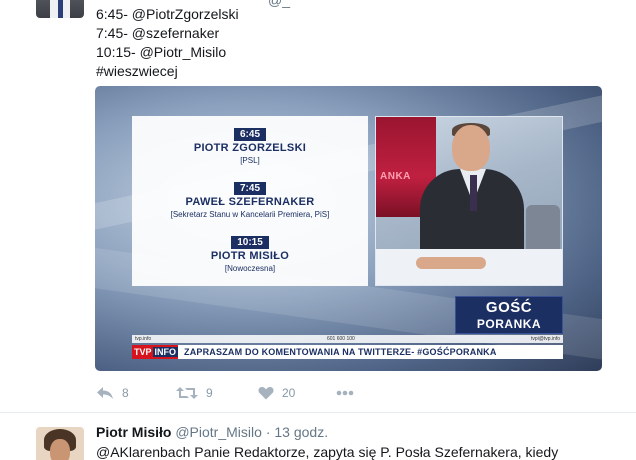 Image resolution: width=636 pixels, height=460 pixels. I want to click on studio-camera-view: ANKA, so click(469, 201).